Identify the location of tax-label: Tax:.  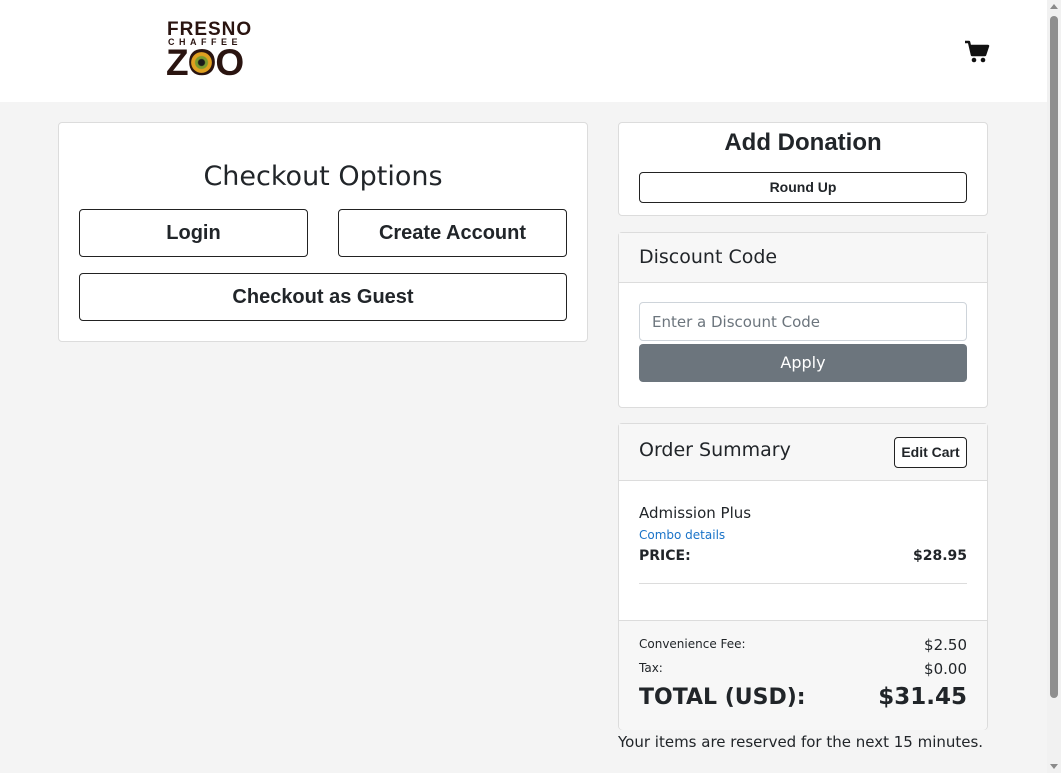
(651, 668).